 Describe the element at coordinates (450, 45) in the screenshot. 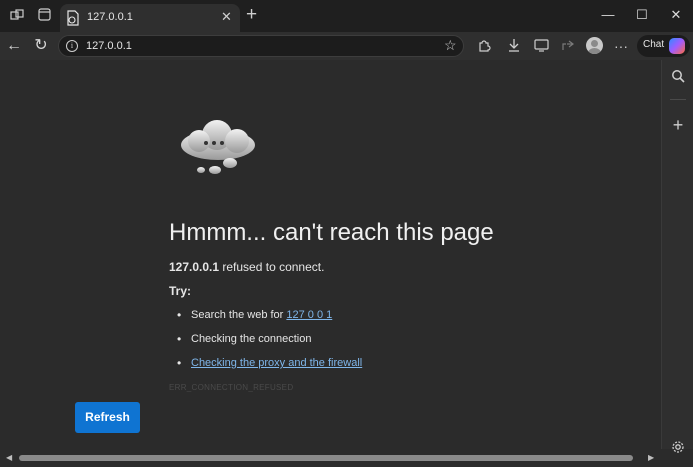

I see `favorite-star-icon: ☆` at that location.